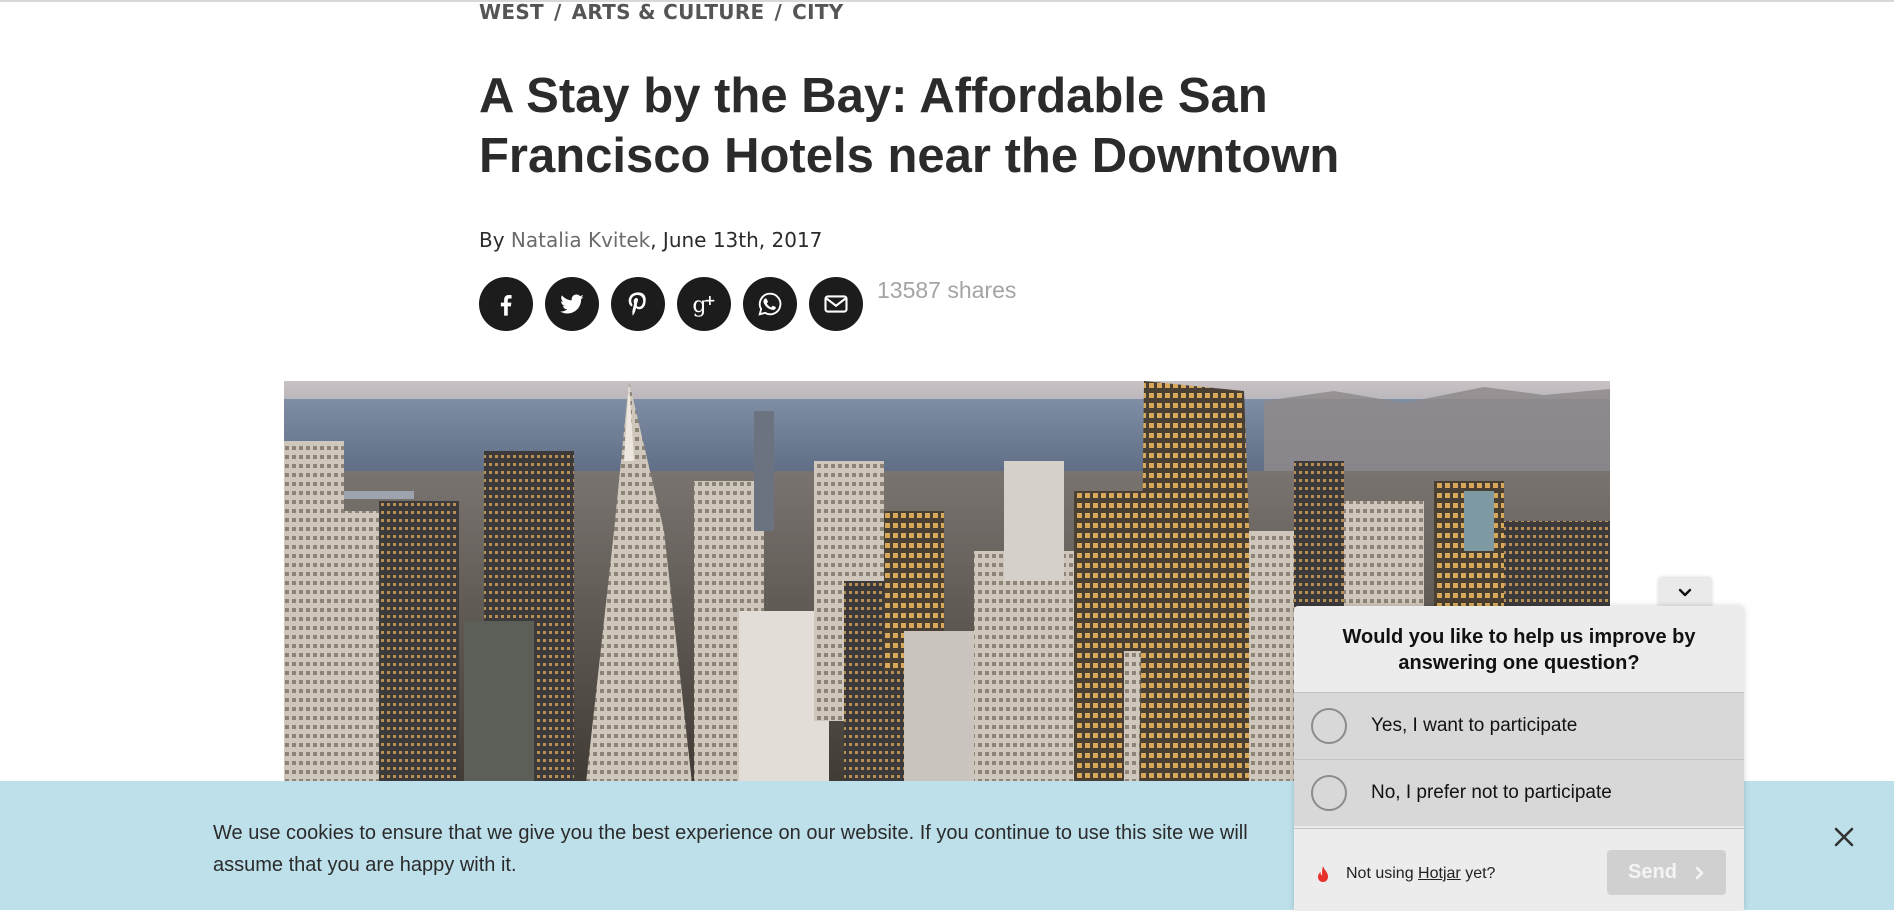 The width and height of the screenshot is (1894, 911). I want to click on email-share-button, so click(836, 304).